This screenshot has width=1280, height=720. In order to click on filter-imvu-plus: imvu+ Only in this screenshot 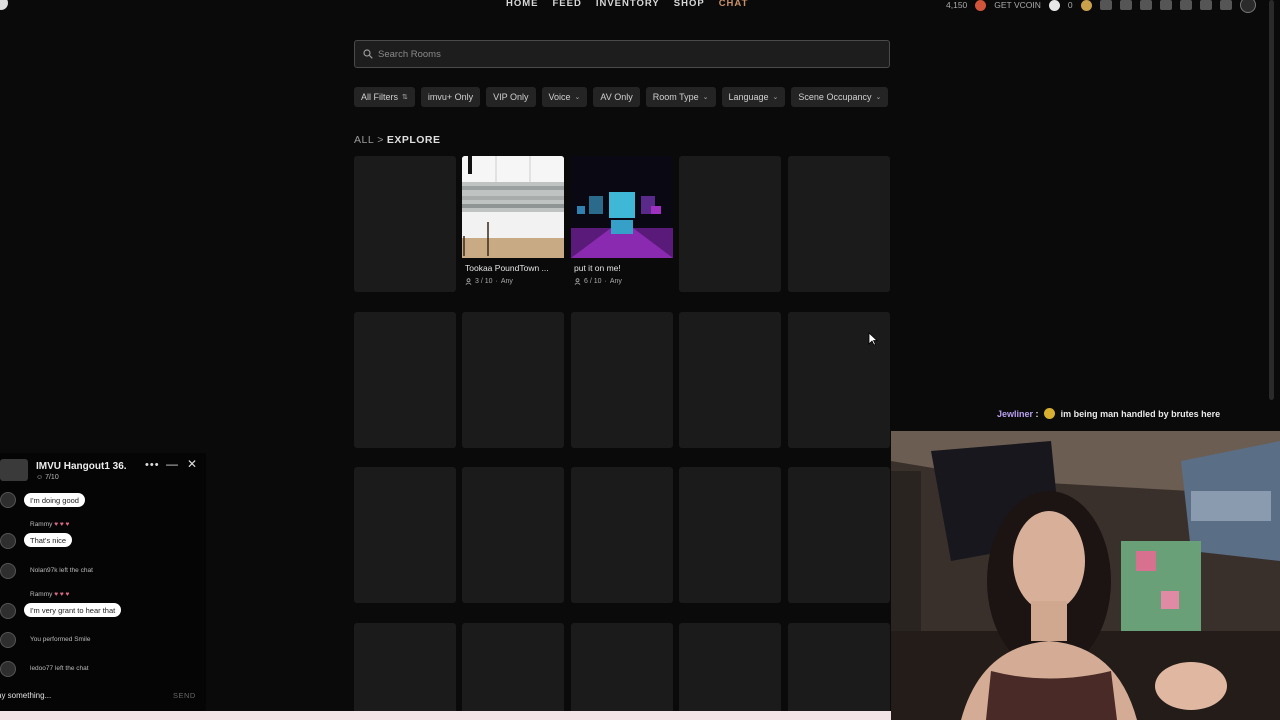, I will do `click(450, 97)`.